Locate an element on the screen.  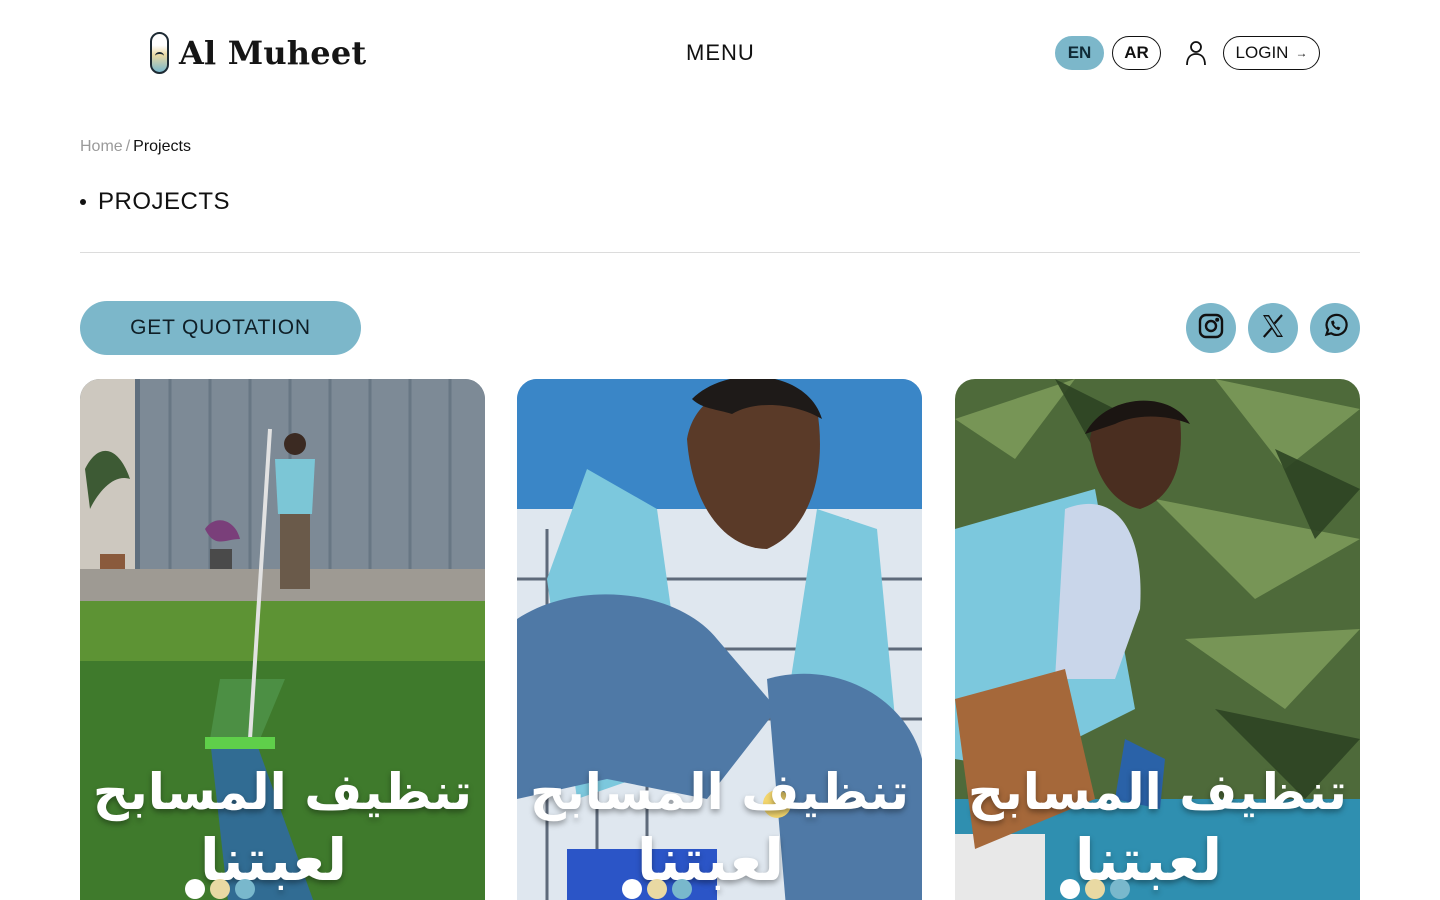
instagram-icon is located at coordinates (1211, 328).